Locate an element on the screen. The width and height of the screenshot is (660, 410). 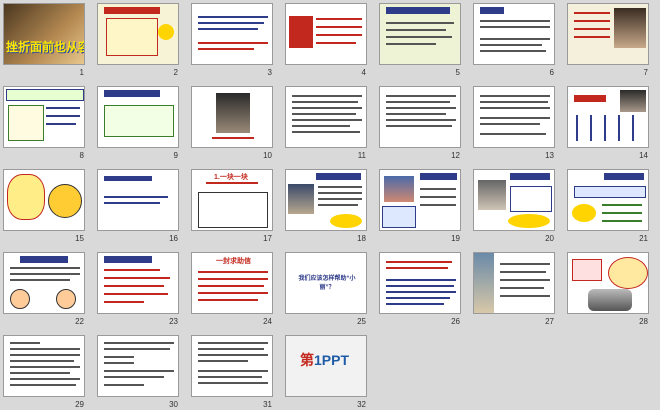
slide-number: 20 is located at coordinates (549, 238).